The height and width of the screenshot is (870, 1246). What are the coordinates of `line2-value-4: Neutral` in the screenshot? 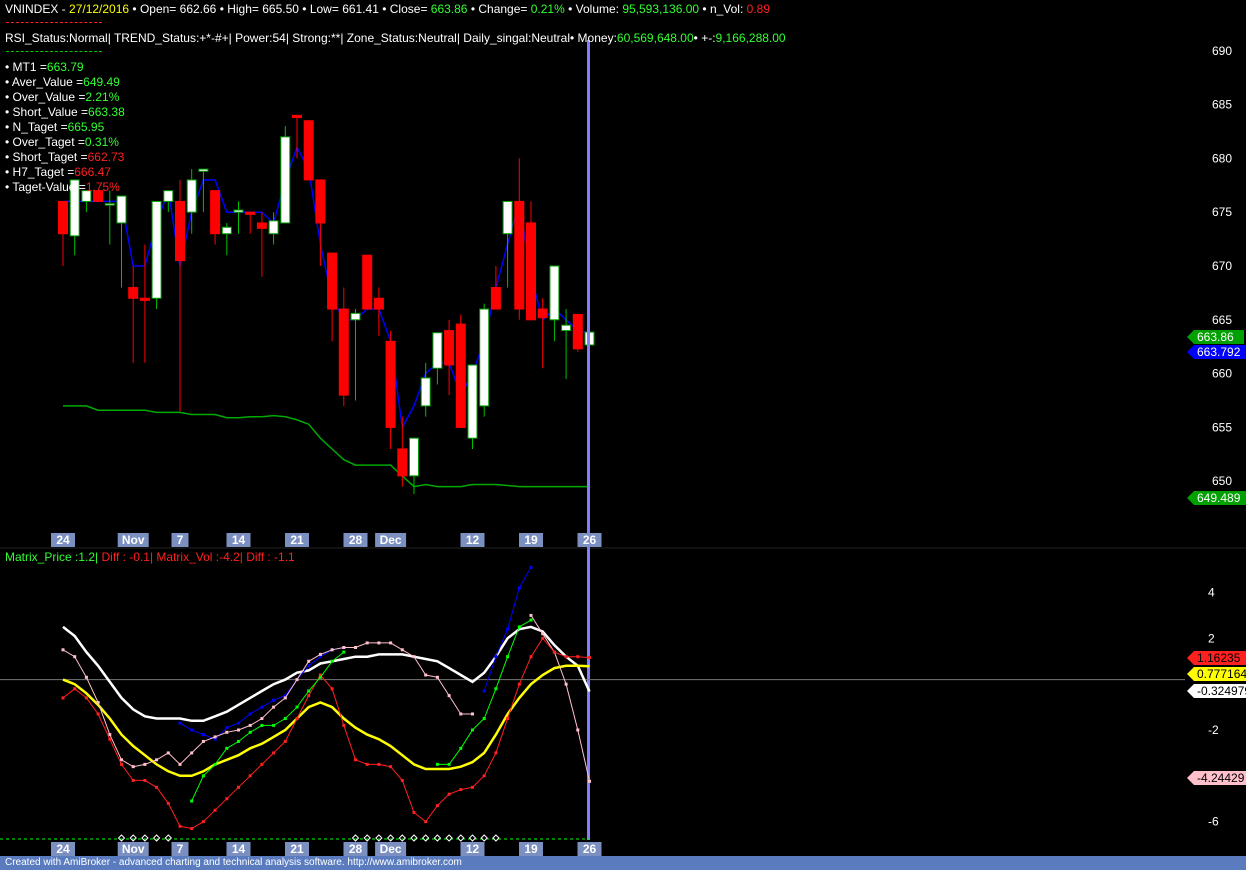 It's located at (437, 38).